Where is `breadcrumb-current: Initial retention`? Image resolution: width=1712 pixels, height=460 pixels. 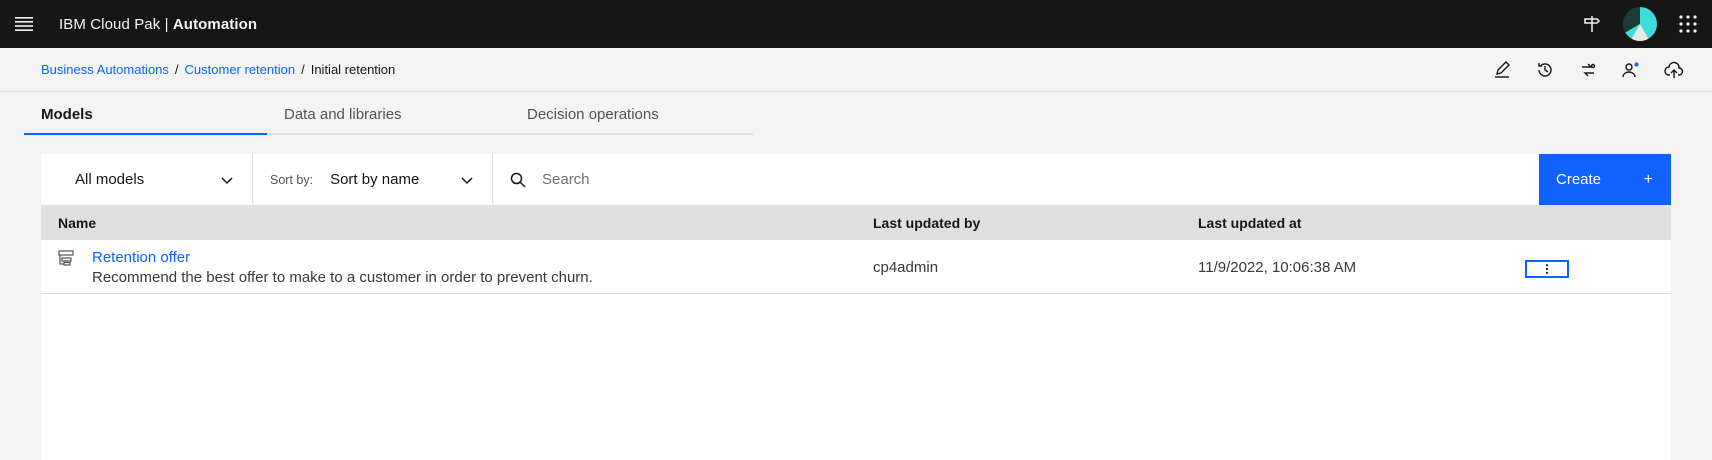 breadcrumb-current: Initial retention is located at coordinates (353, 69).